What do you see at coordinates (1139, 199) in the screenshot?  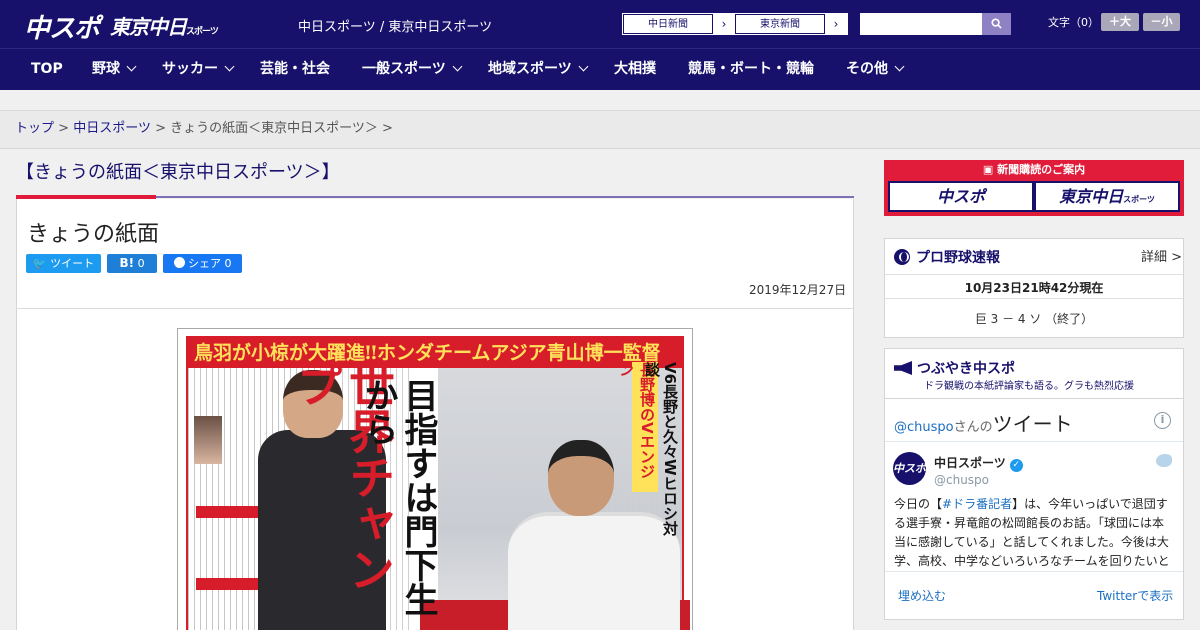 I see `tokyo-chunichi-subscribe-logo-small: スポーツ` at bounding box center [1139, 199].